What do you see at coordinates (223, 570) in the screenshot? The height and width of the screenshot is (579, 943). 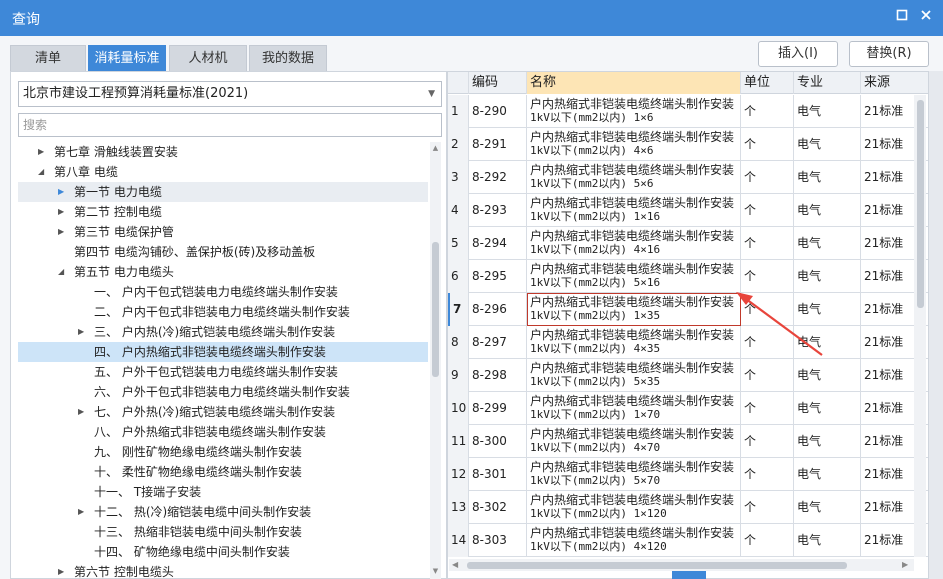 I see `tree-item: ▶ 第六节 控制电缆头` at bounding box center [223, 570].